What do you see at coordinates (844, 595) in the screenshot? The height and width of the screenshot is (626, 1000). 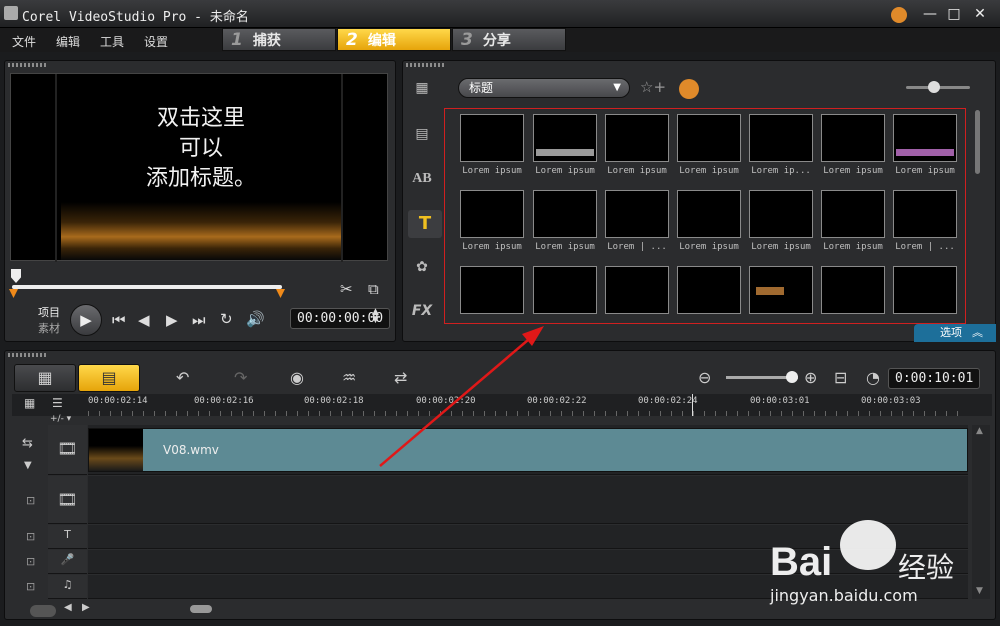 I see `baidu-url-text: jingyan.baidu.com` at bounding box center [844, 595].